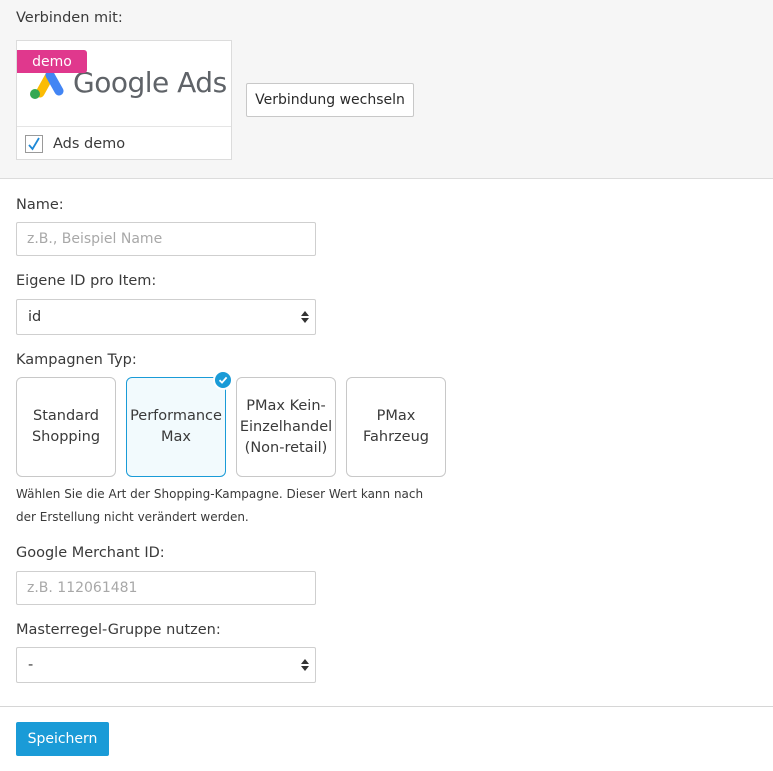 The height and width of the screenshot is (771, 773). I want to click on campaign-type-option-label: PMax Kein-Einzelhandel (Non-retail), so click(286, 426).